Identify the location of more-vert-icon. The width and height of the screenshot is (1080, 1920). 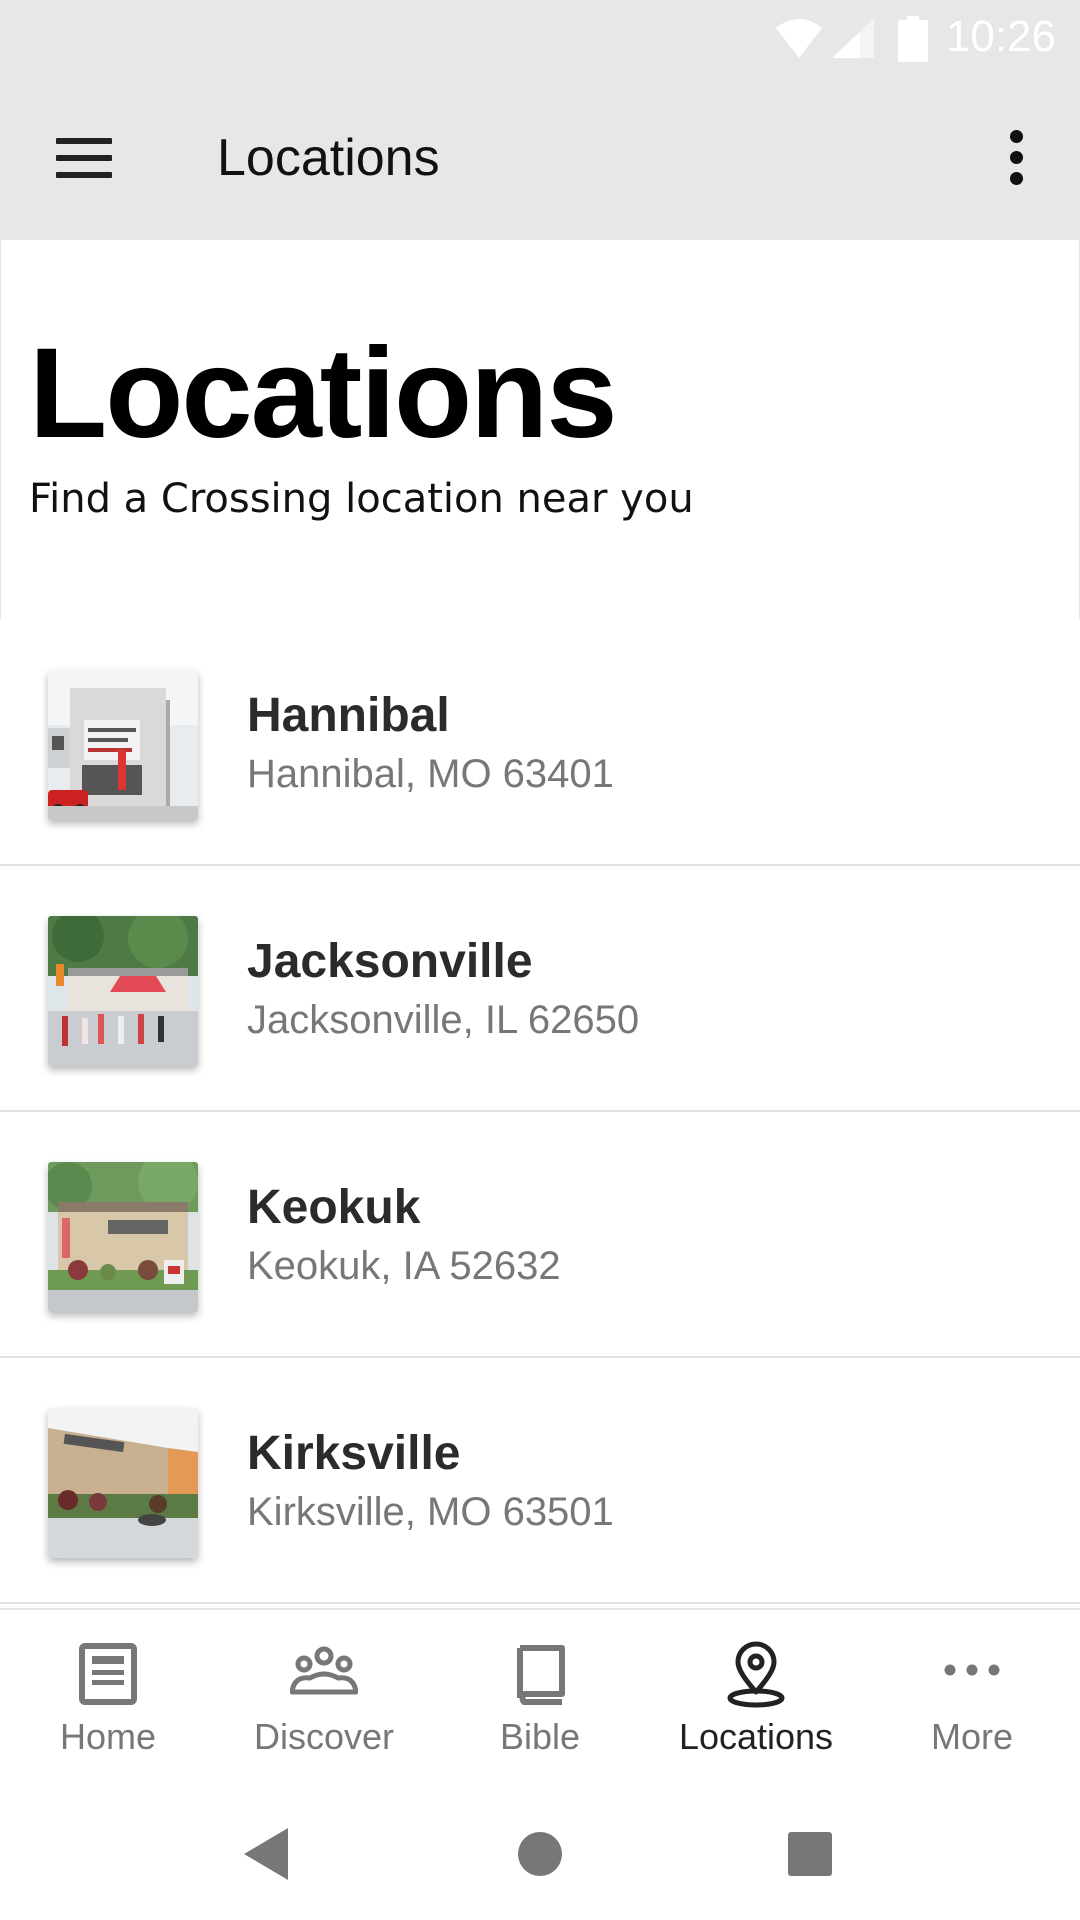
(1016, 158).